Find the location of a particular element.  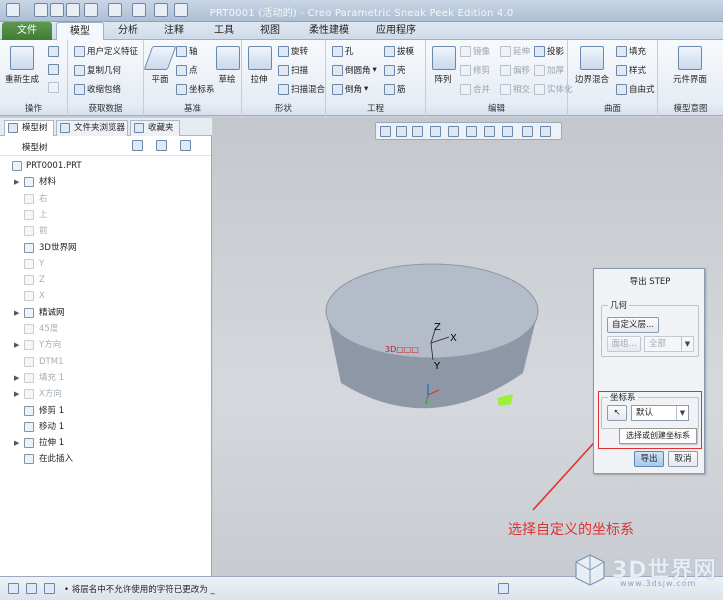

regenerate-label: 重新生成 is located at coordinates (22, 79).